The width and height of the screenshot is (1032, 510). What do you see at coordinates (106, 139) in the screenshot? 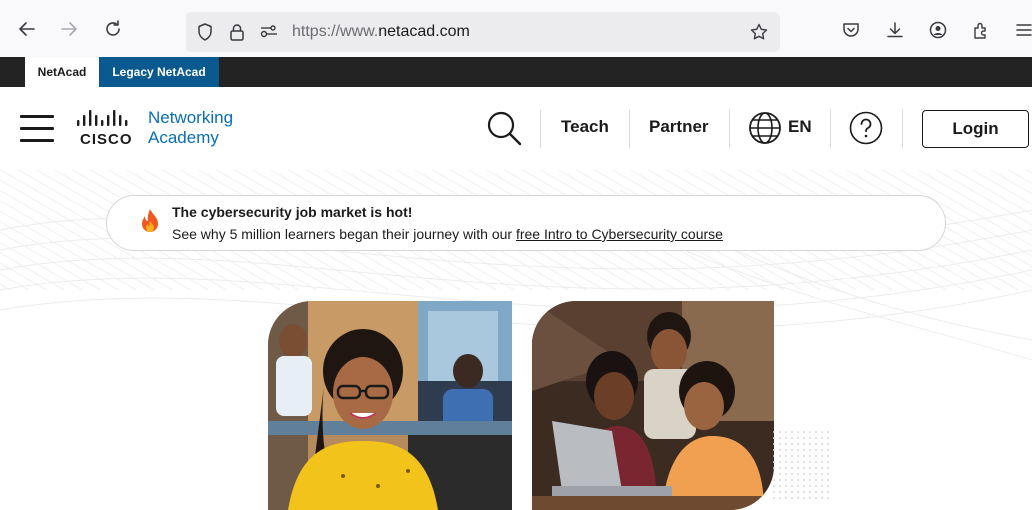
I see `cisco-wordmark: CISCO` at bounding box center [106, 139].